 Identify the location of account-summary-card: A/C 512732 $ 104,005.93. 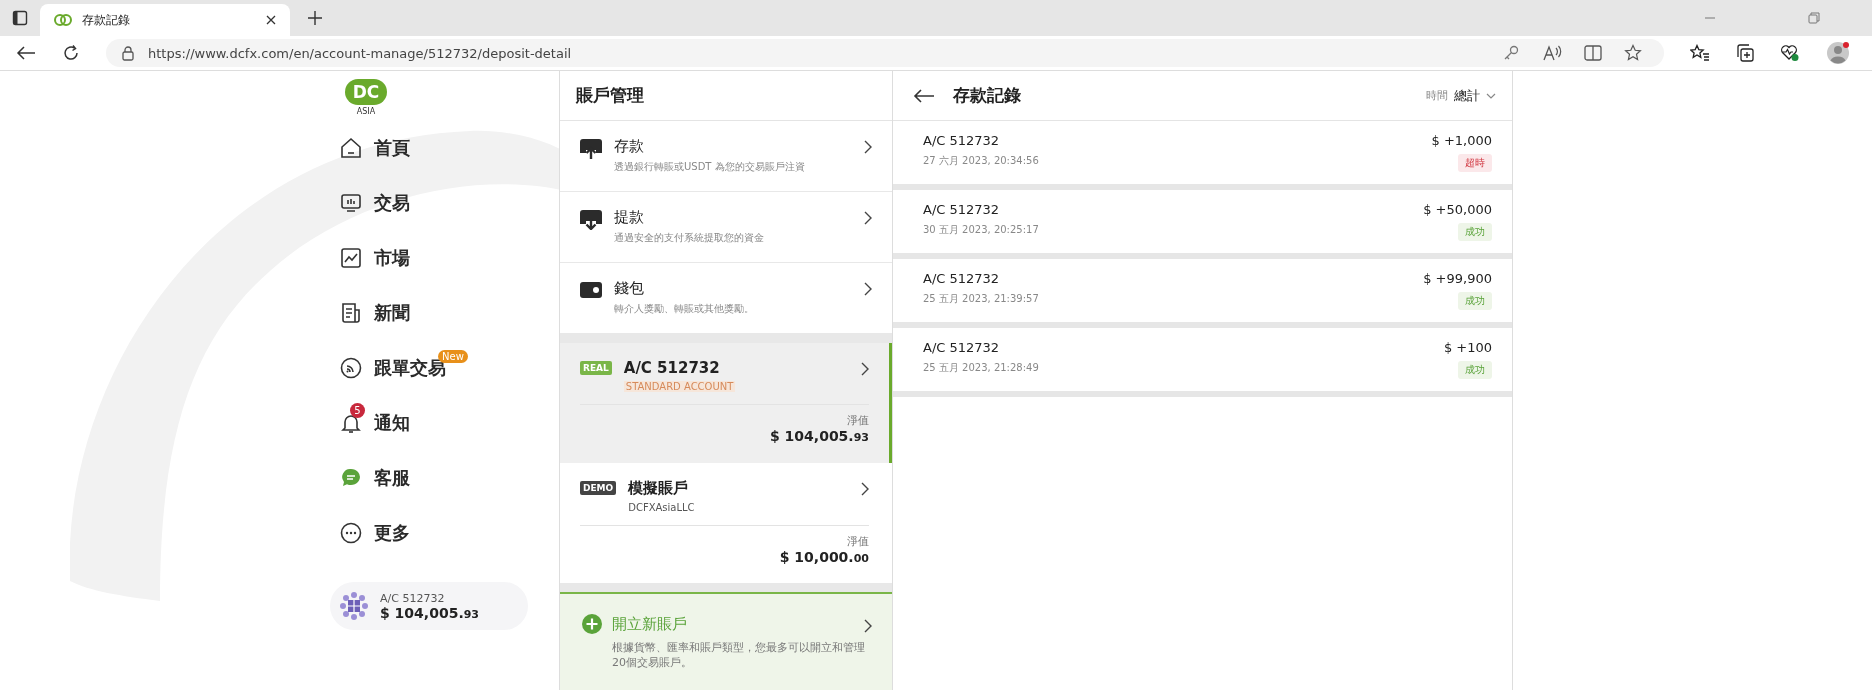
(429, 606).